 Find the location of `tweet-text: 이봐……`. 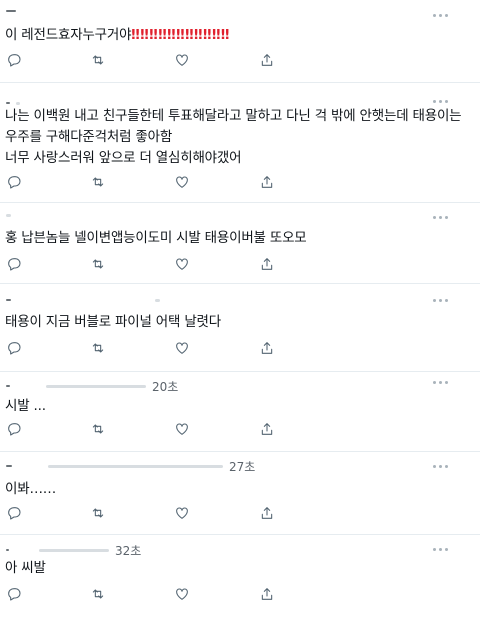

tweet-text: 이봐…… is located at coordinates (30, 489).